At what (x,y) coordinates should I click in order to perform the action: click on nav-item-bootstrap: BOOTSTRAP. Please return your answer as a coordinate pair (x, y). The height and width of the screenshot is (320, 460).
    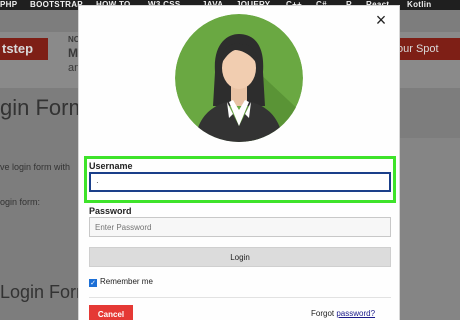
    Looking at the image, I should click on (56, 5).